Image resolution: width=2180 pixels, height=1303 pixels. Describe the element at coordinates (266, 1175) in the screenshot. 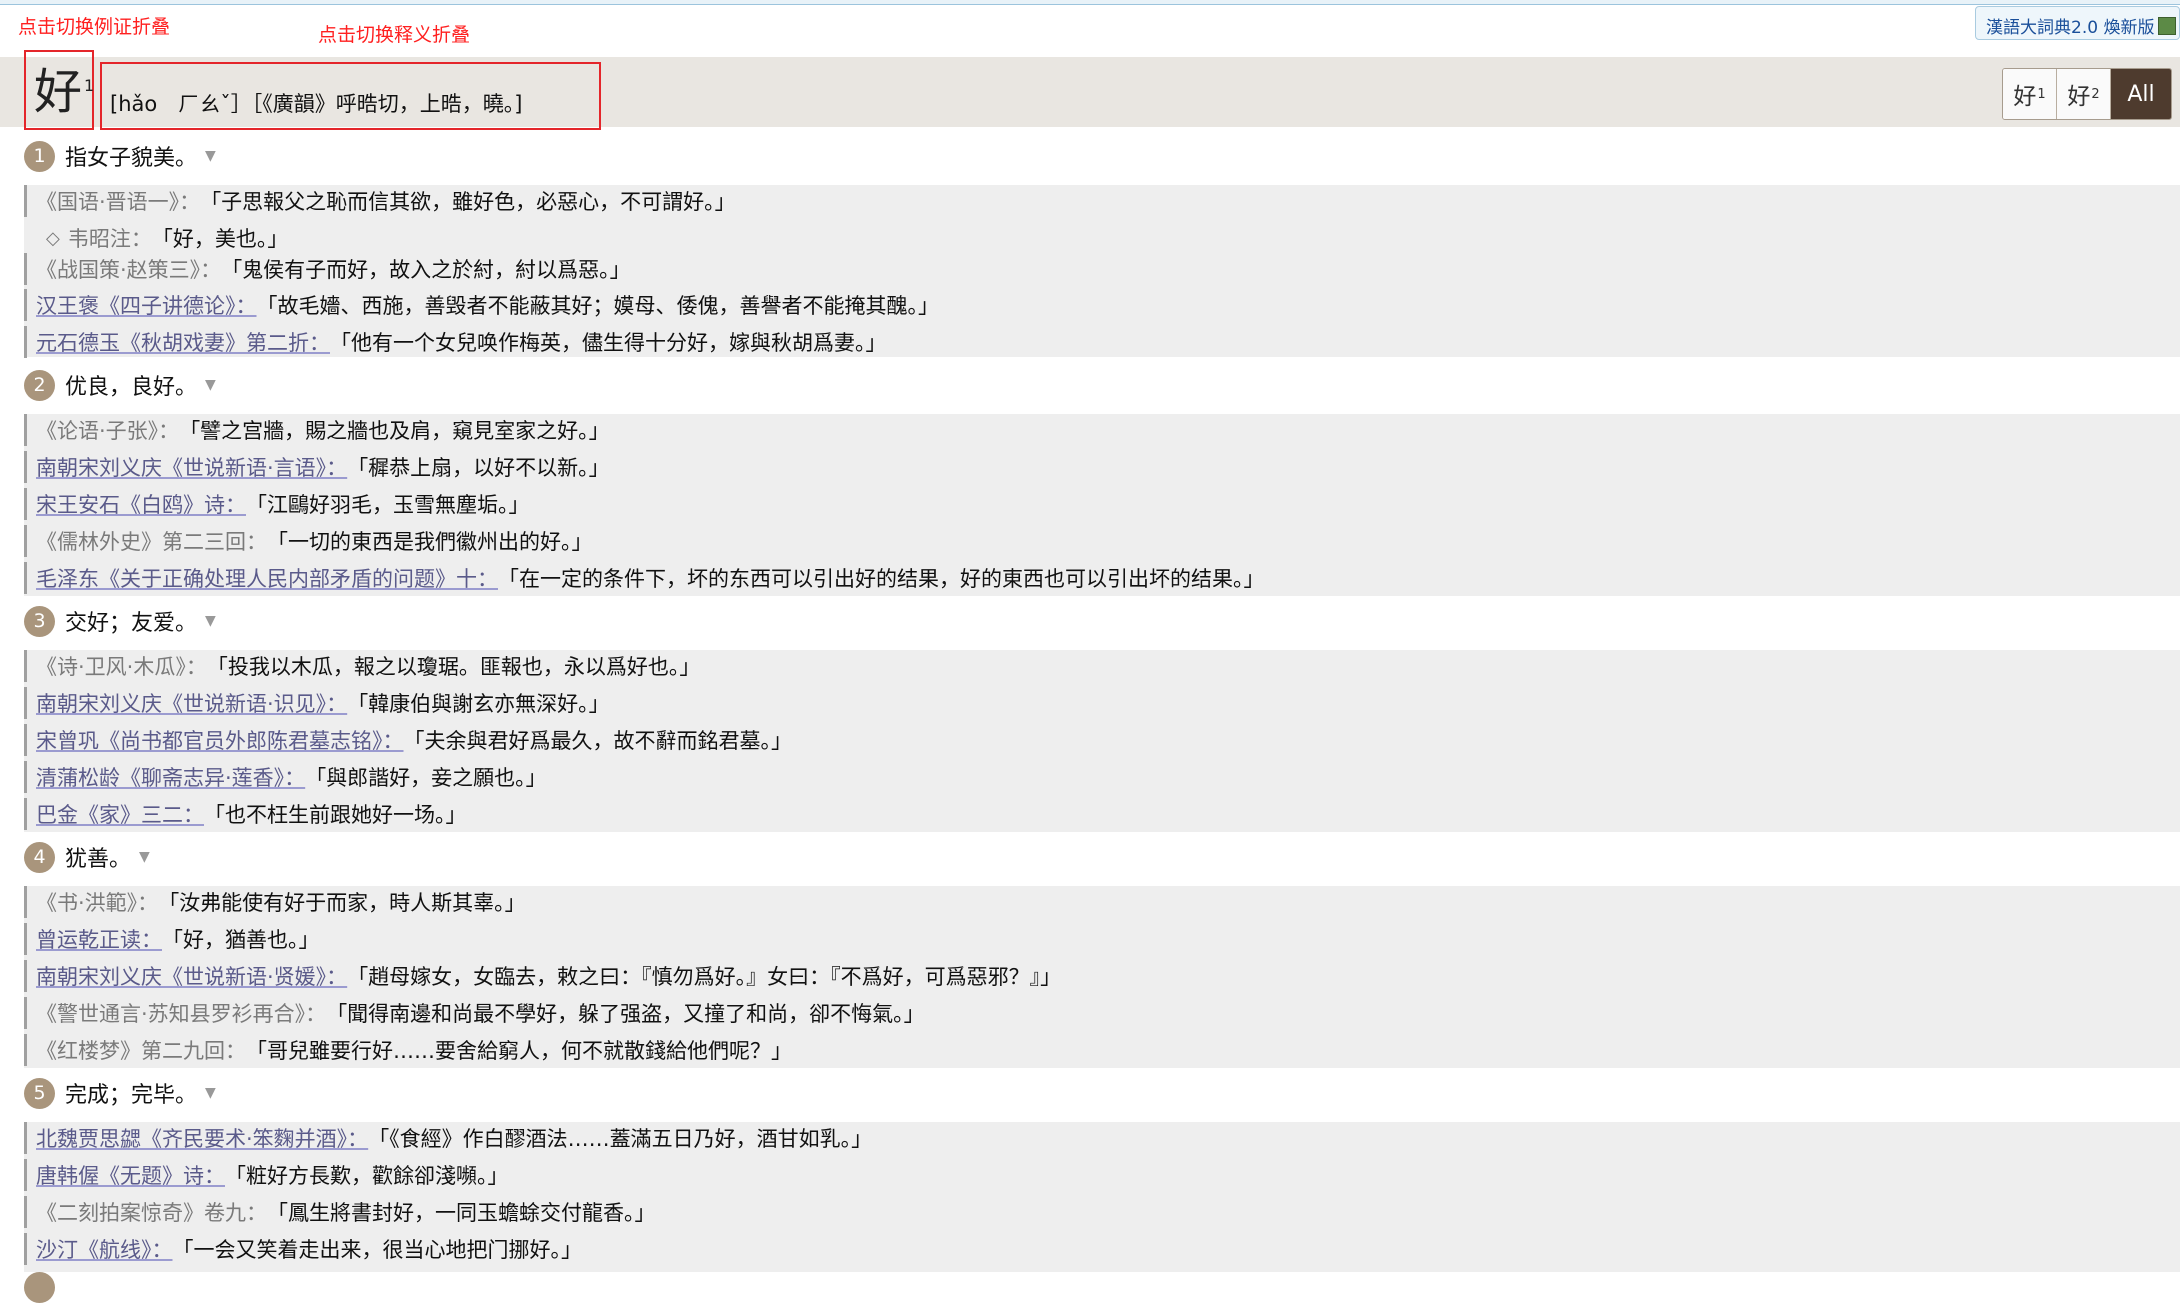

I see `quote-row: 唐韩偓《无题》诗： 「粧好方長歎，歡餘卻淺嚬。」` at that location.